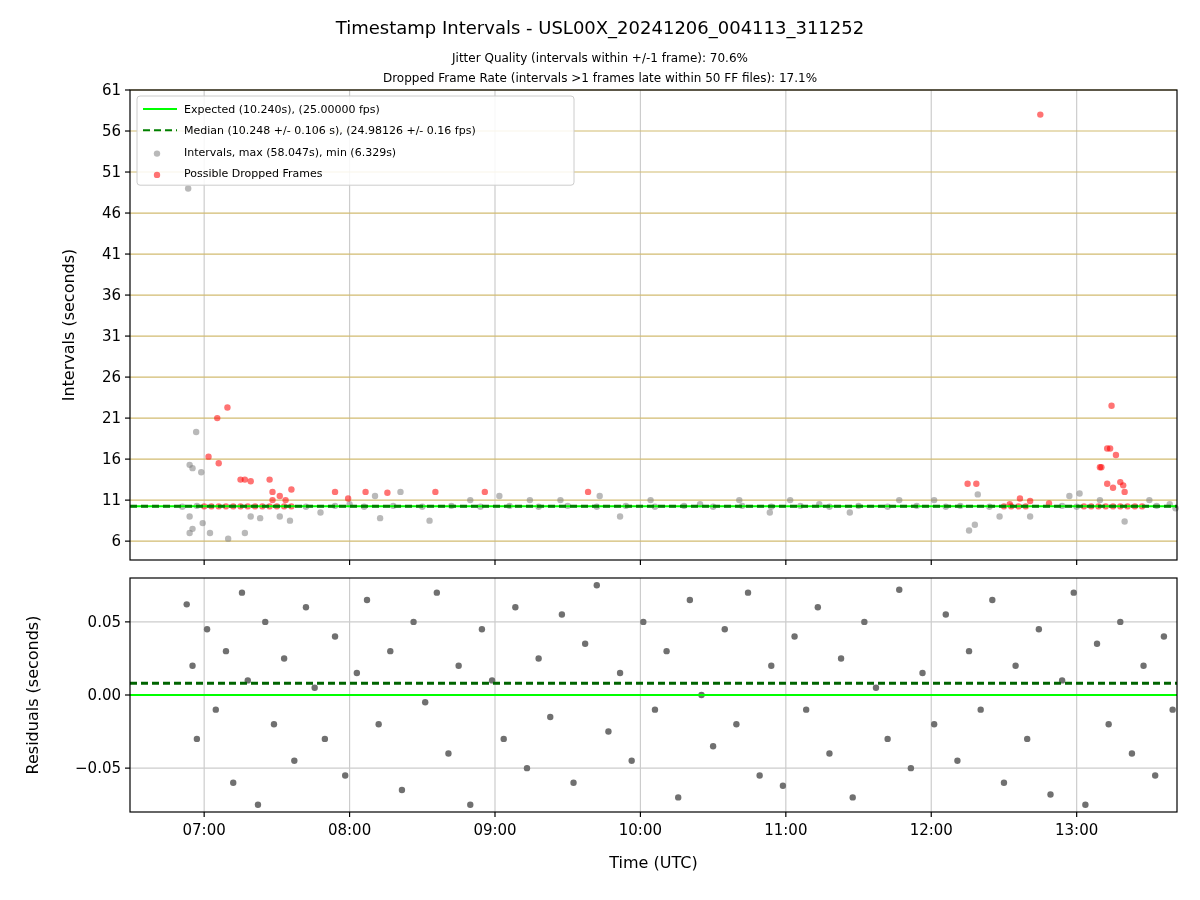 The width and height of the screenshot is (1200, 900). What do you see at coordinates (111, 295) in the screenshot?
I see `axis-tick-label: 36` at bounding box center [111, 295].